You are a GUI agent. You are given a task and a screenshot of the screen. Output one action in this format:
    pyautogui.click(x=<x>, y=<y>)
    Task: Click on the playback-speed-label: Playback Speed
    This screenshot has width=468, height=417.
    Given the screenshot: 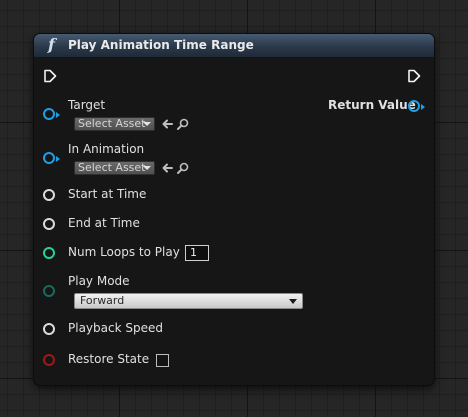 What is the action you would take?
    pyautogui.click(x=115, y=328)
    